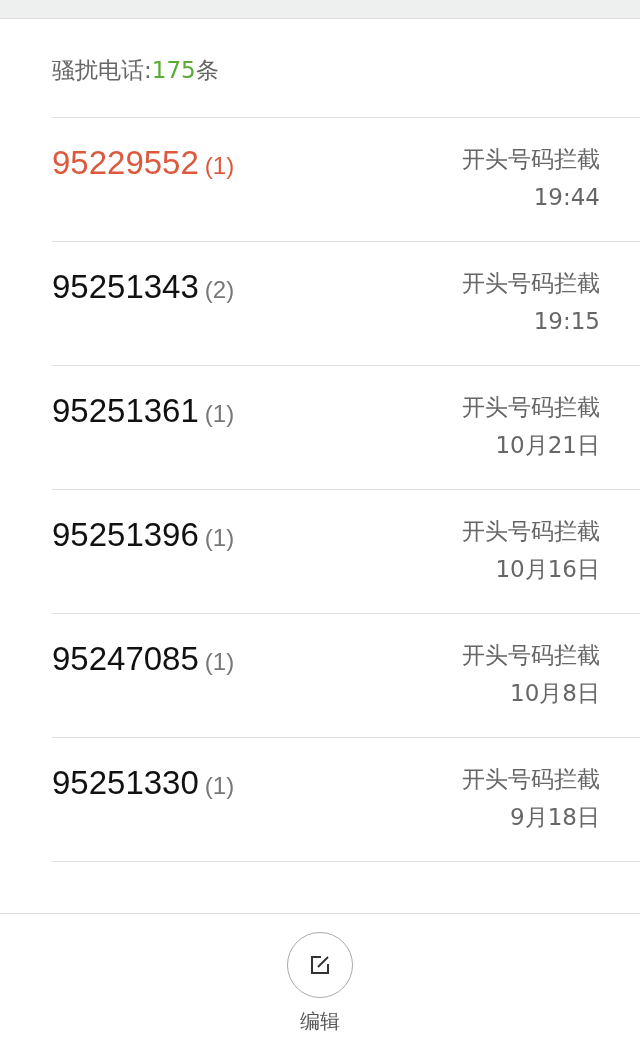  Describe the element at coordinates (125, 659) in the screenshot. I see `phone-number: 95247085` at that location.